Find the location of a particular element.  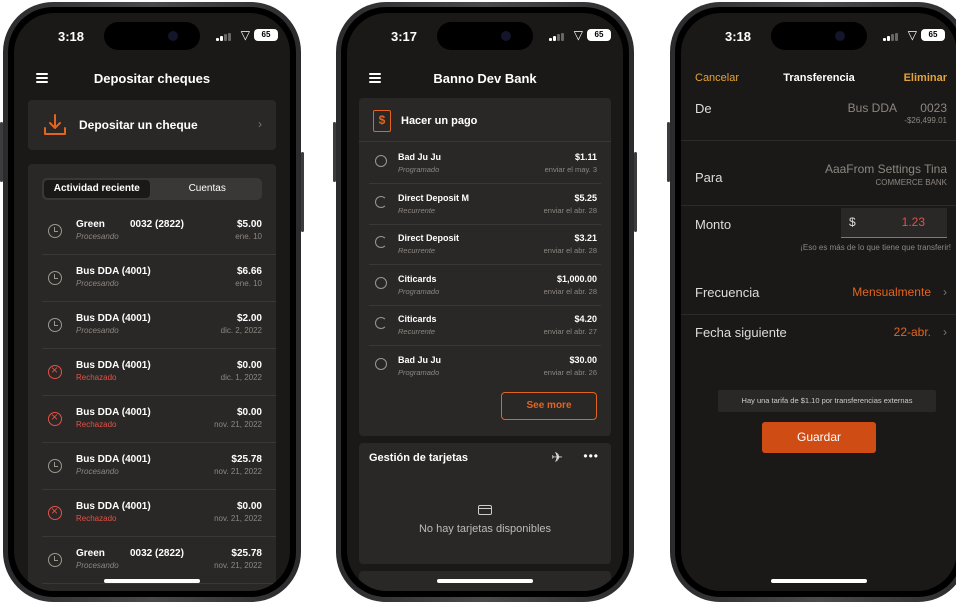

more-icon: ••• is located at coordinates (591, 456).